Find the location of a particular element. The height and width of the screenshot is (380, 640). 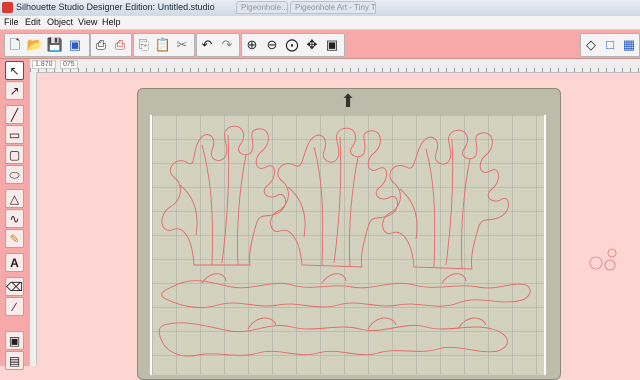

menu-edit: Edit is located at coordinates (33, 22).